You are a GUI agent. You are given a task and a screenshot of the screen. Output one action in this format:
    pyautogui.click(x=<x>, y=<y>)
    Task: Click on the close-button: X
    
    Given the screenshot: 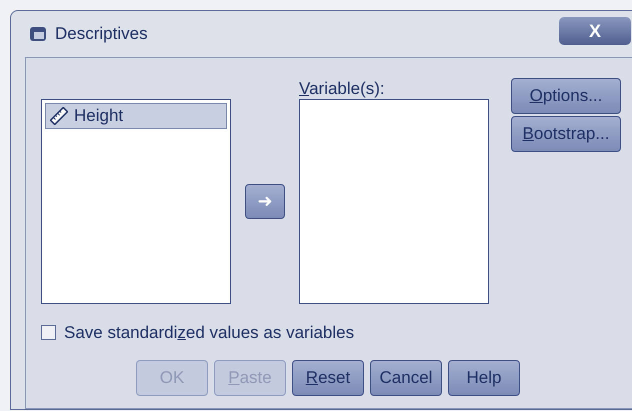 What is the action you would take?
    pyautogui.click(x=595, y=31)
    